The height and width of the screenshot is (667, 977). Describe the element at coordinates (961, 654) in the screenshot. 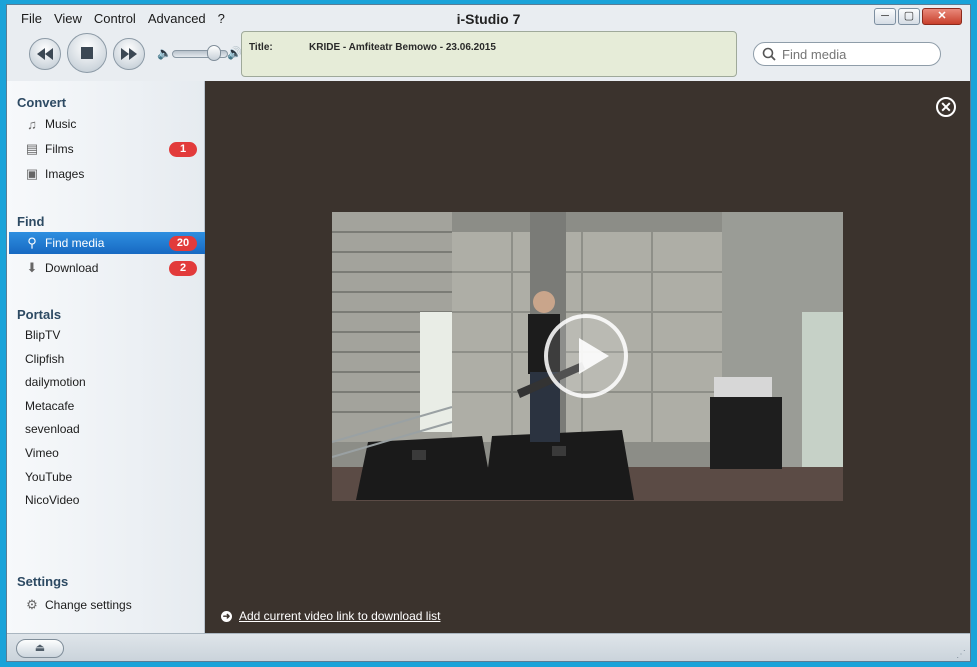

I see `resize-grip-icon: ⋰` at that location.